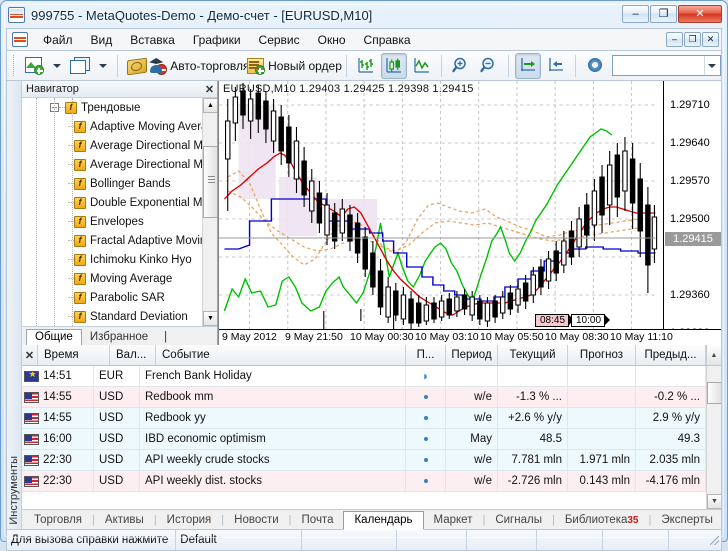  What do you see at coordinates (119, 202) in the screenshot?
I see `tree-item-double-ema: f Double Exponential Moving Average` at bounding box center [119, 202].